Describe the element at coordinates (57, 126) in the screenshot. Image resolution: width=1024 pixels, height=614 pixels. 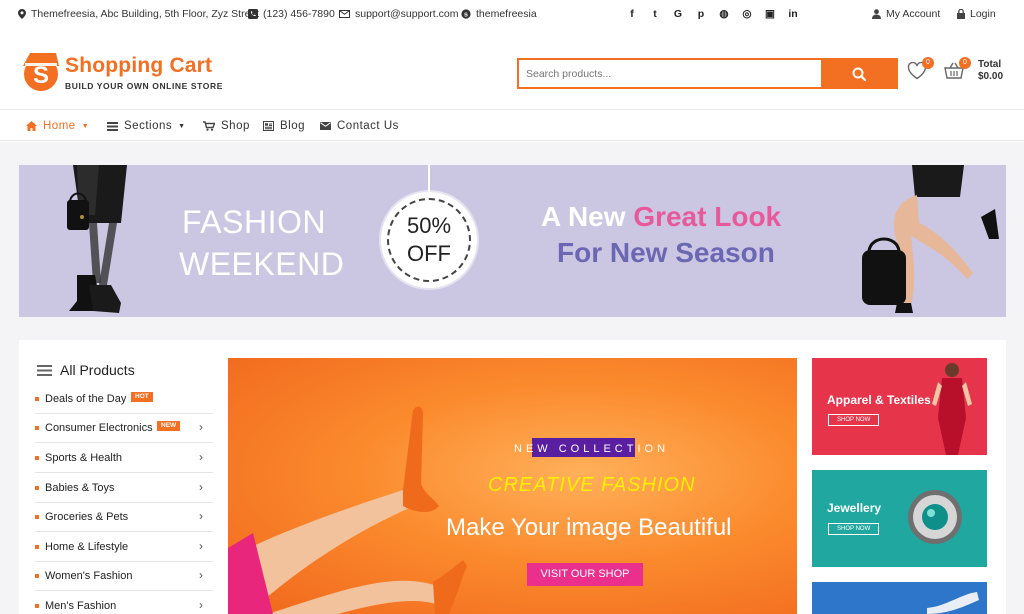
I see `nav-item-home: Home ▼` at that location.